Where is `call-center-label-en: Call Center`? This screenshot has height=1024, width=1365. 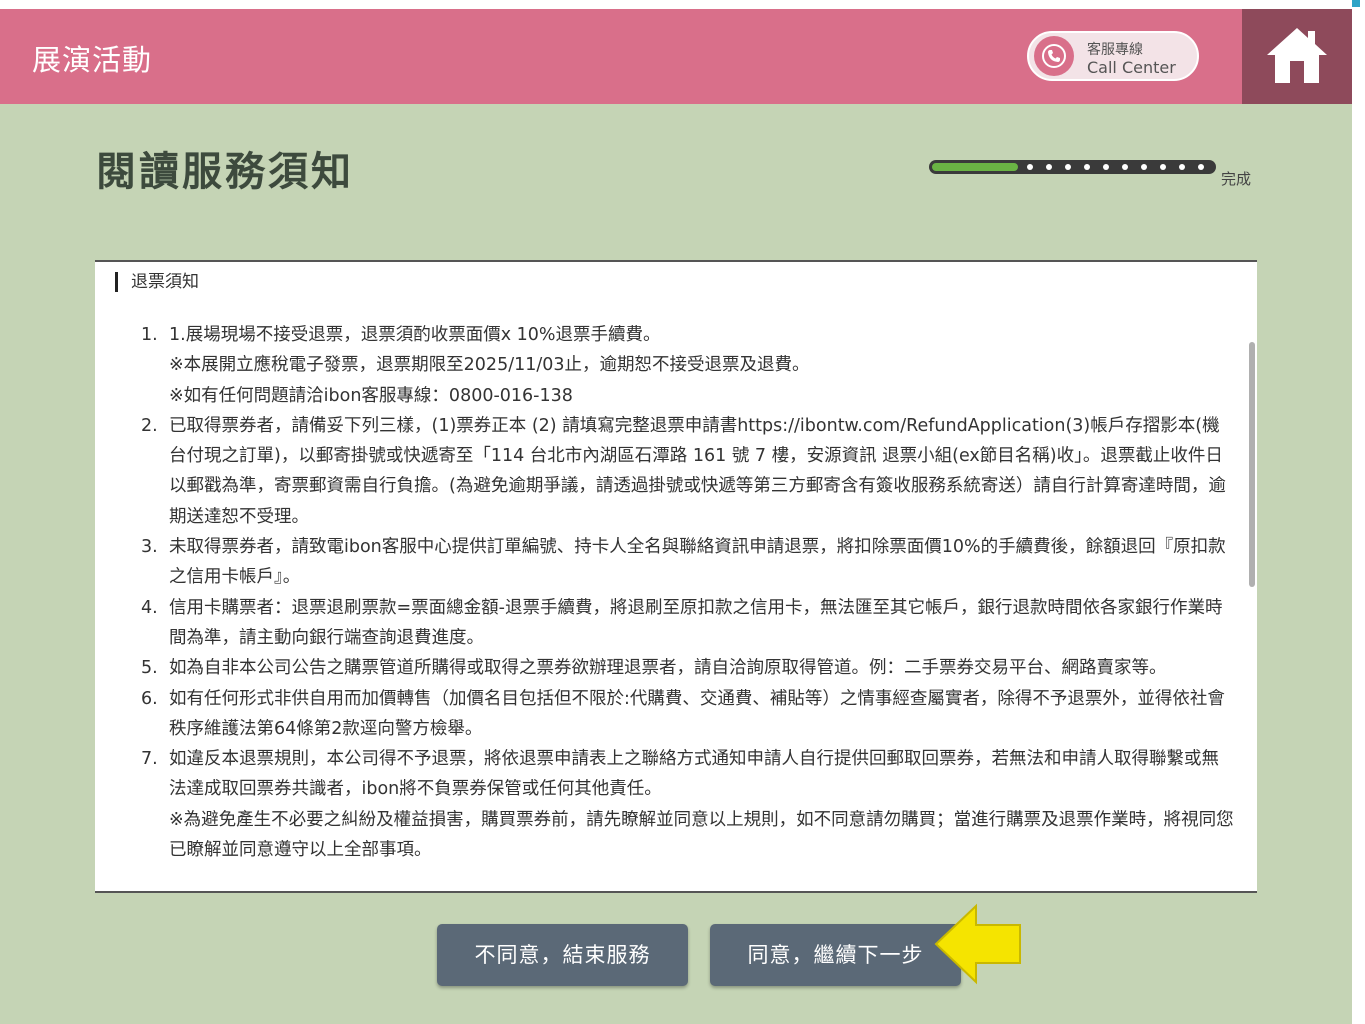
call-center-label-en: Call Center is located at coordinates (1131, 67).